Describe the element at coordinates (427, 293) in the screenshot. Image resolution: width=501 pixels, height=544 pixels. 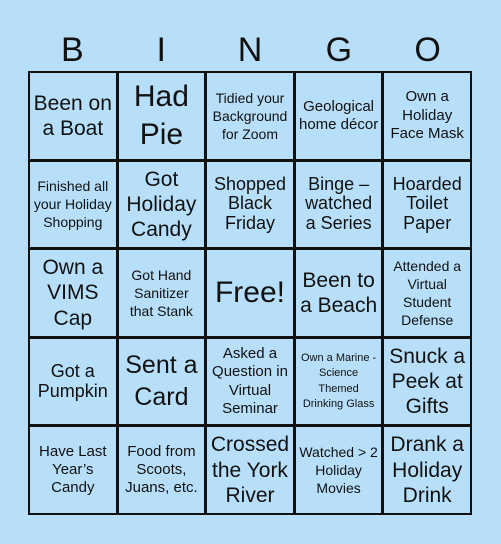
I see `bingo-cell: Attended a Virtual Student Defense` at that location.